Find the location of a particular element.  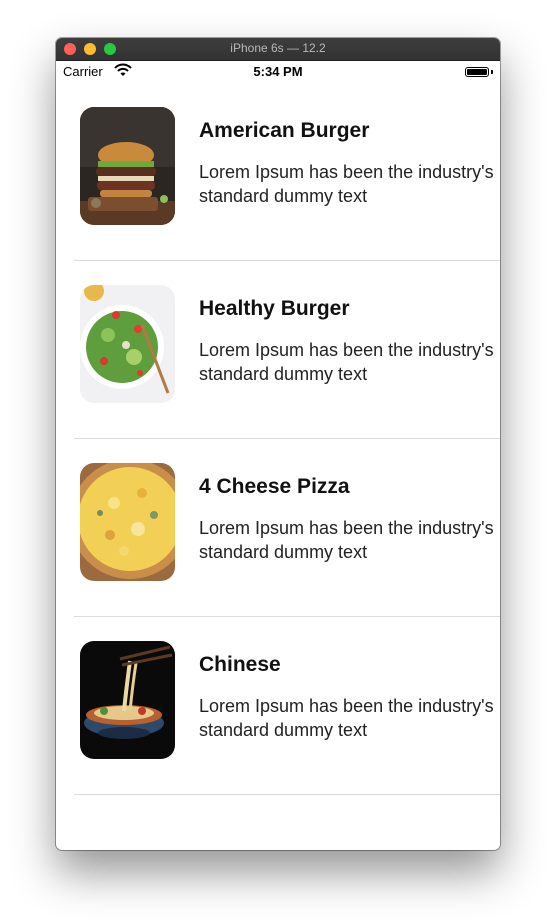

battery-tip is located at coordinates (492, 72).